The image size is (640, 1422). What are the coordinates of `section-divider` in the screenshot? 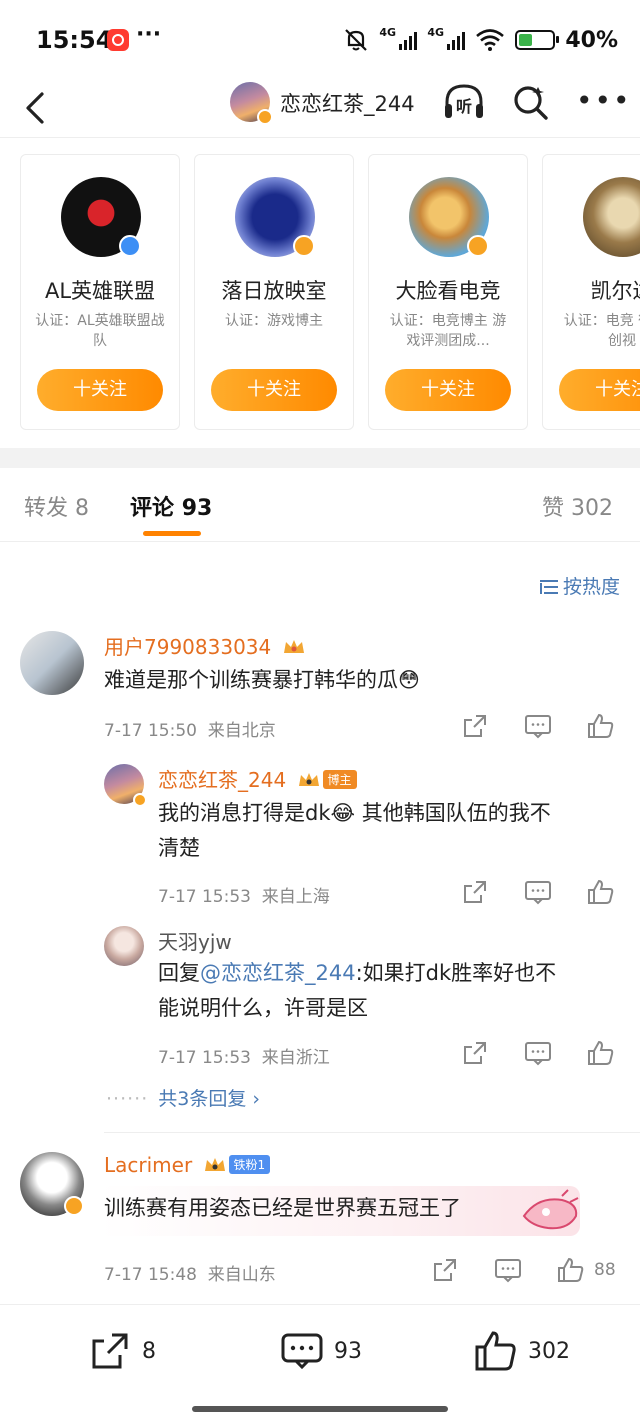 It's located at (320, 458).